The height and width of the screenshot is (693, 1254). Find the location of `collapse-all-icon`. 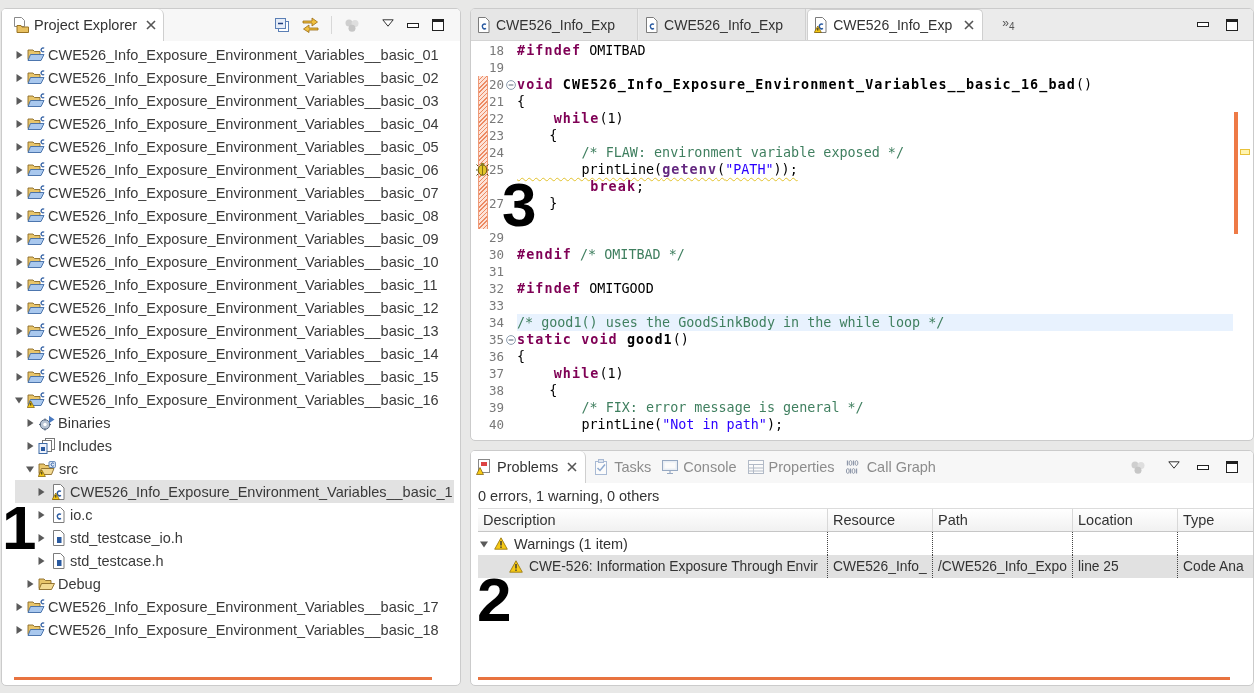

collapse-all-icon is located at coordinates (282, 25).